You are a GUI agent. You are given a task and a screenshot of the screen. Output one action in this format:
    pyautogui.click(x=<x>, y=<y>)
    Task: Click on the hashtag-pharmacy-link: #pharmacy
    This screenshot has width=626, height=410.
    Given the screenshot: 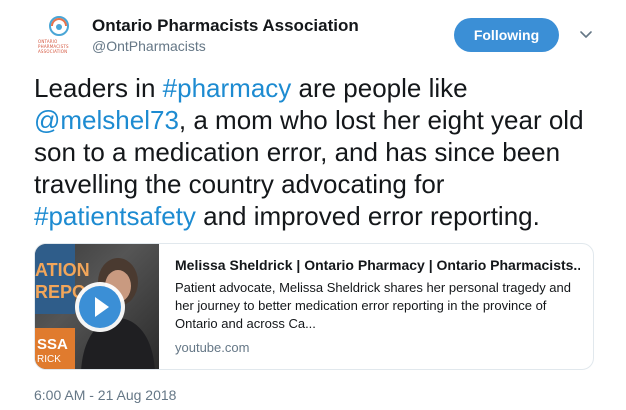 What is the action you would take?
    pyautogui.click(x=227, y=88)
    